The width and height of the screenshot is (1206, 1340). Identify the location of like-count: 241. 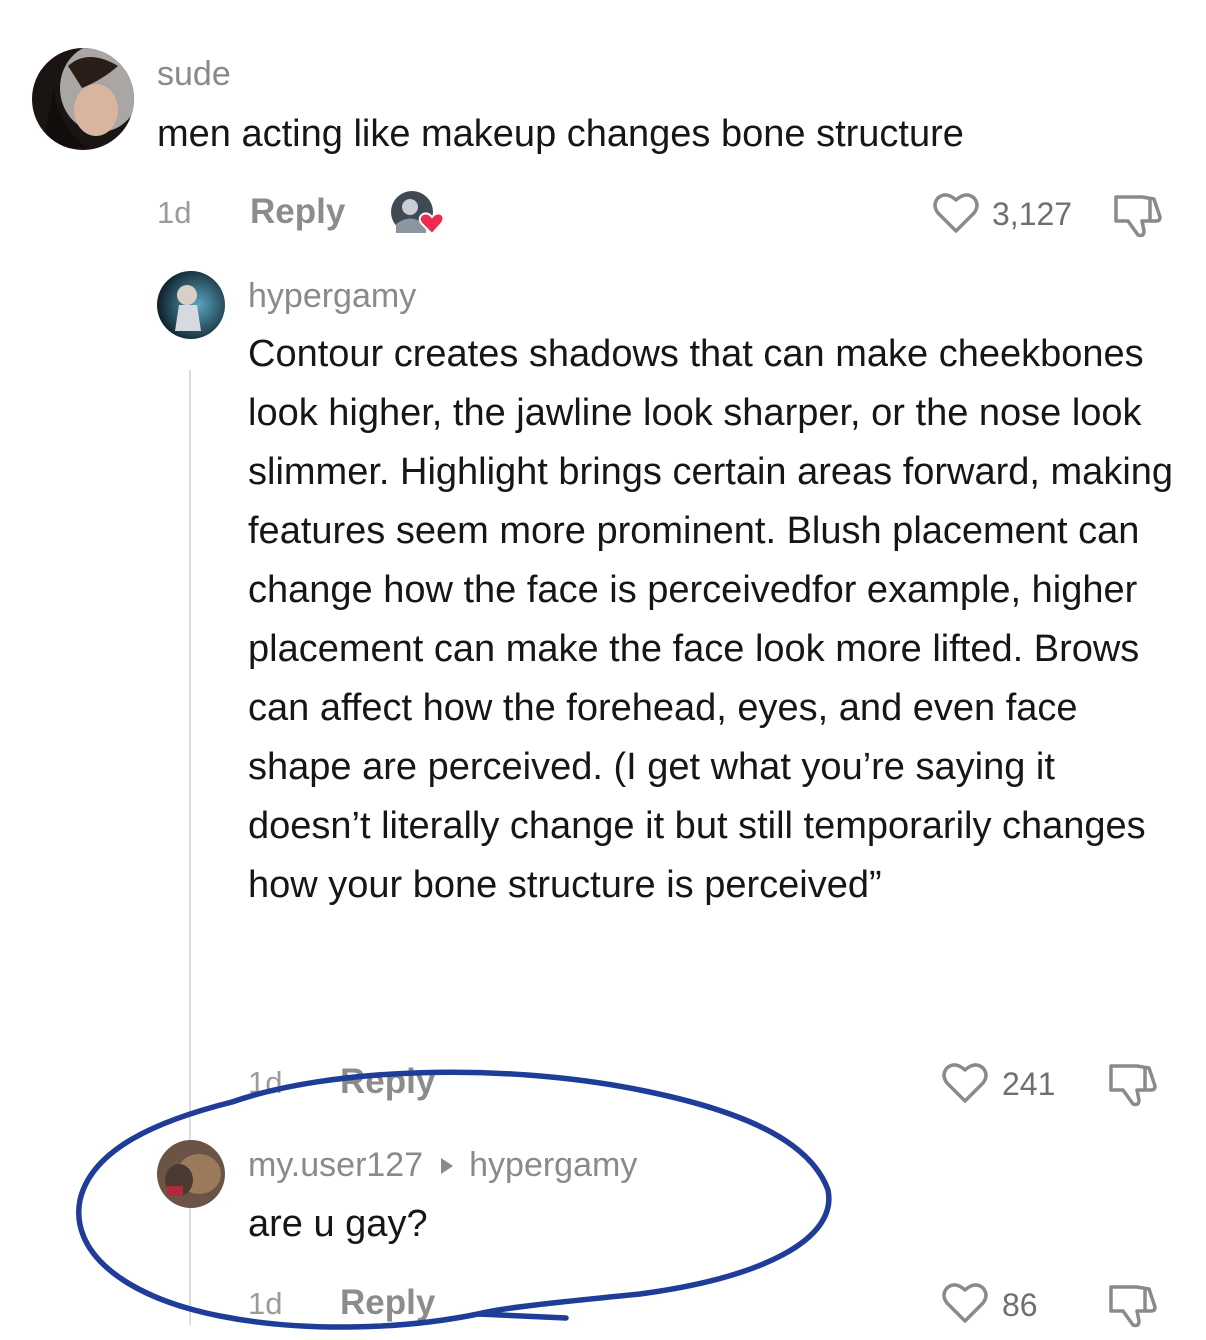
(1029, 1084).